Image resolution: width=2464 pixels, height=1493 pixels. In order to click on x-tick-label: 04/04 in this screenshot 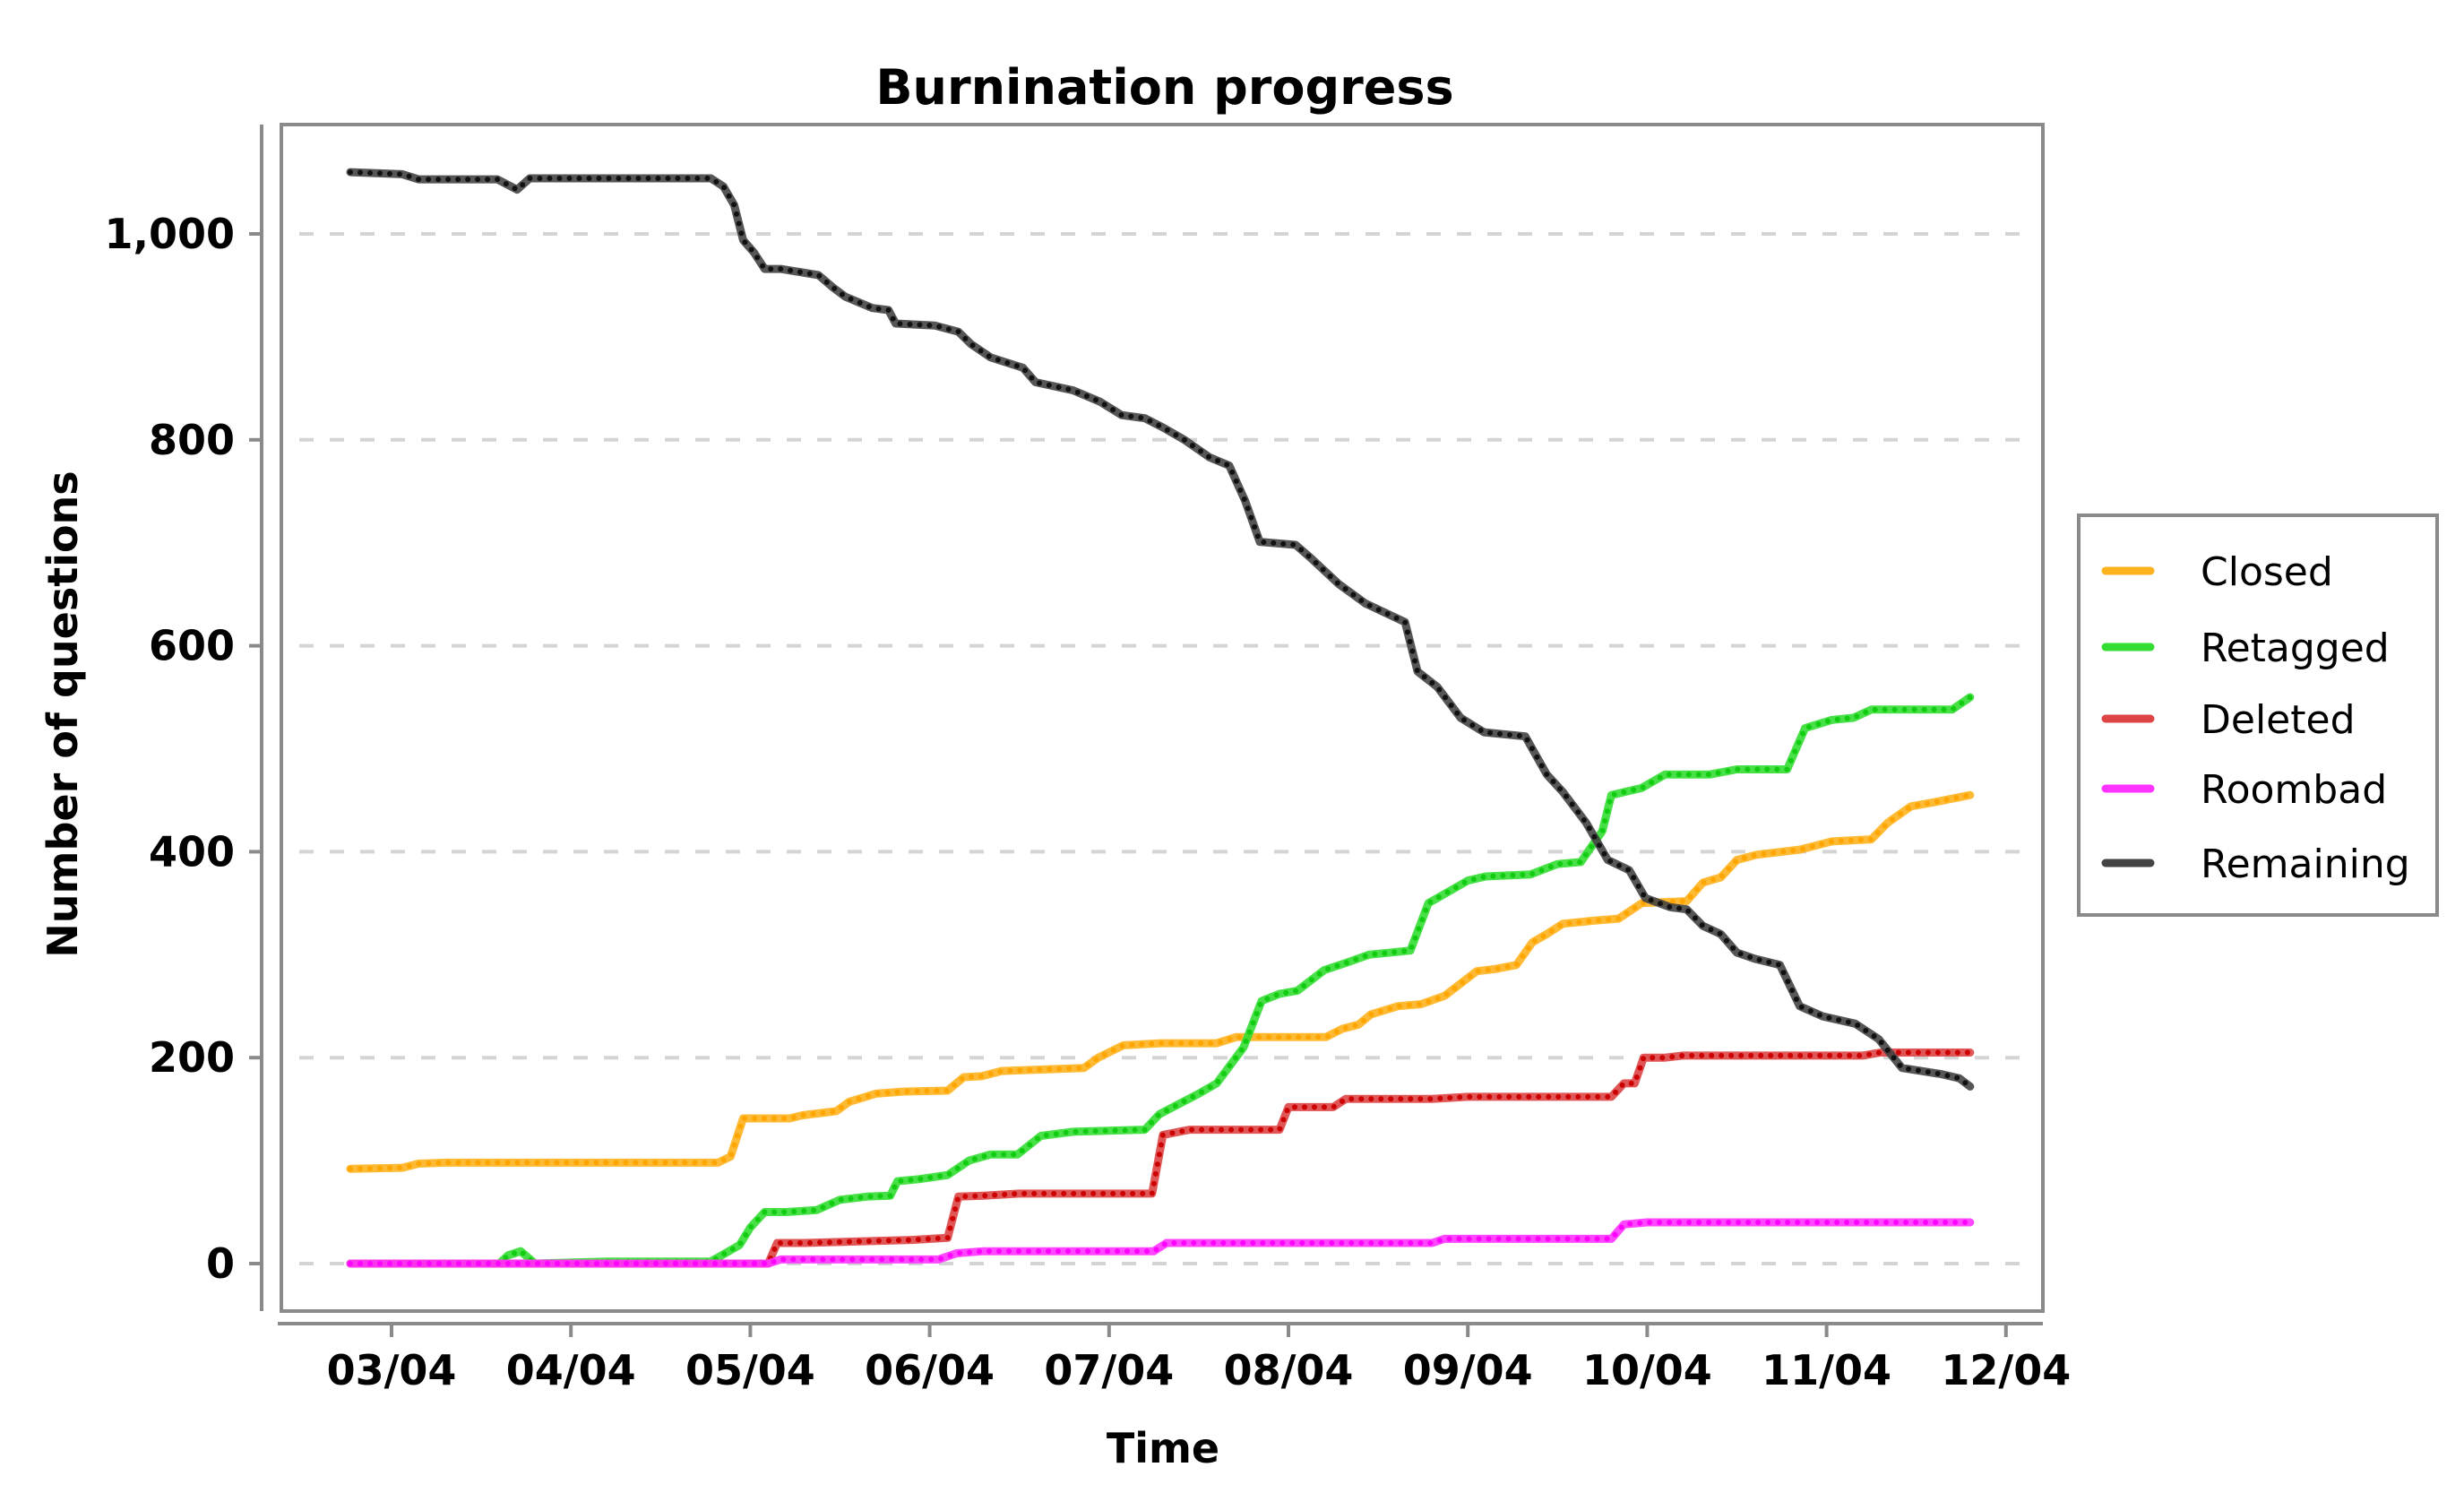, I will do `click(571, 1370)`.